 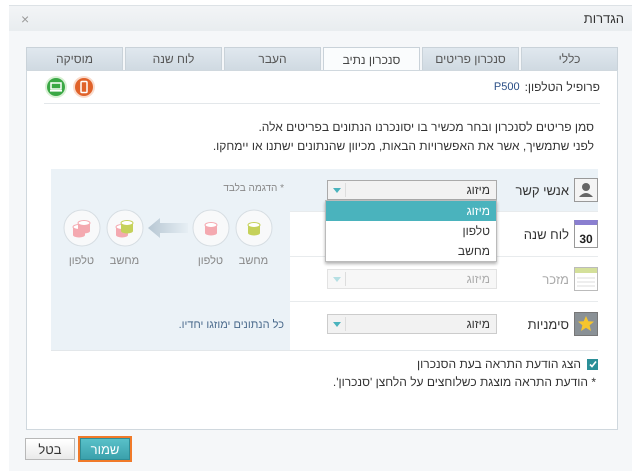 What do you see at coordinates (84, 87) in the screenshot?
I see `phone-icon` at bounding box center [84, 87].